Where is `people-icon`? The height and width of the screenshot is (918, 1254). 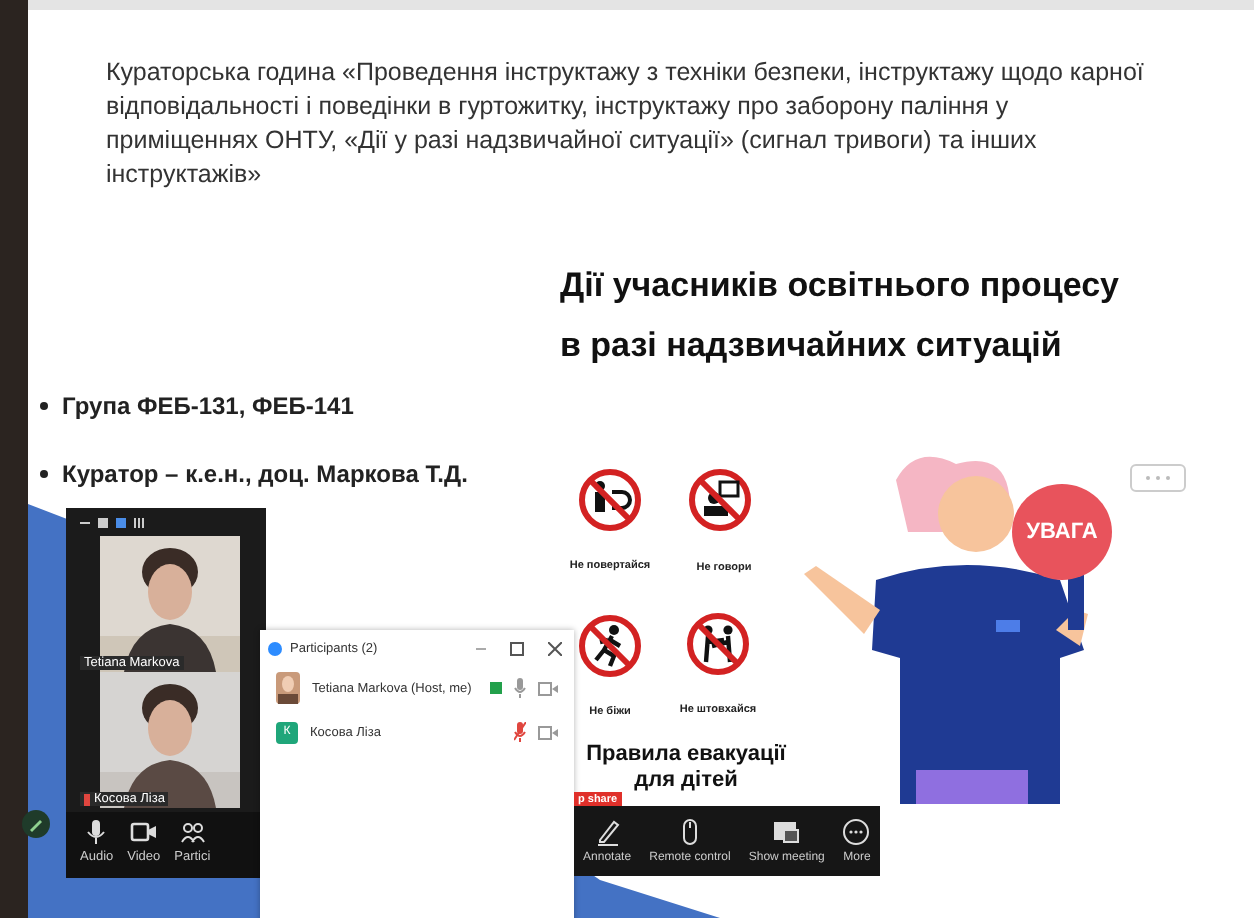 people-icon is located at coordinates (192, 832).